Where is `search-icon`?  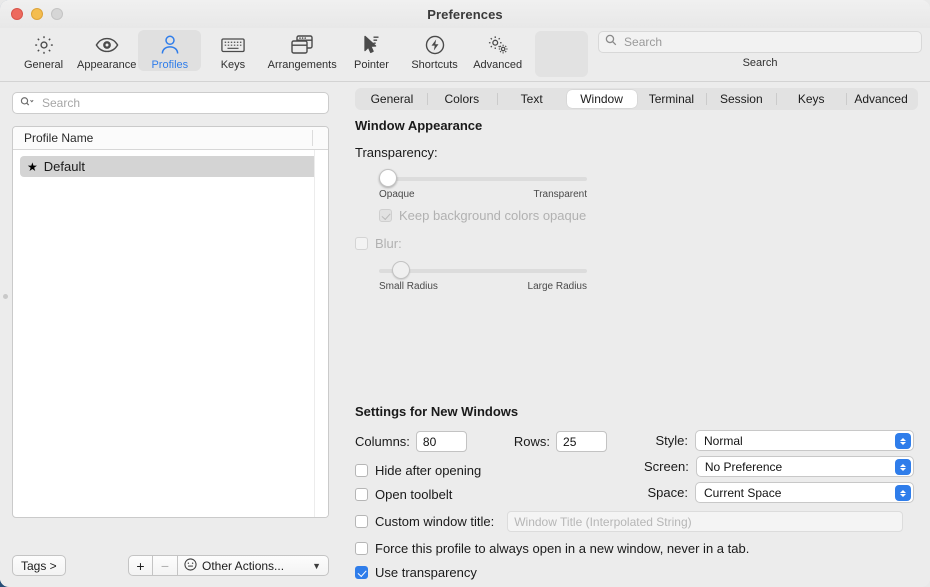 search-icon is located at coordinates (611, 42).